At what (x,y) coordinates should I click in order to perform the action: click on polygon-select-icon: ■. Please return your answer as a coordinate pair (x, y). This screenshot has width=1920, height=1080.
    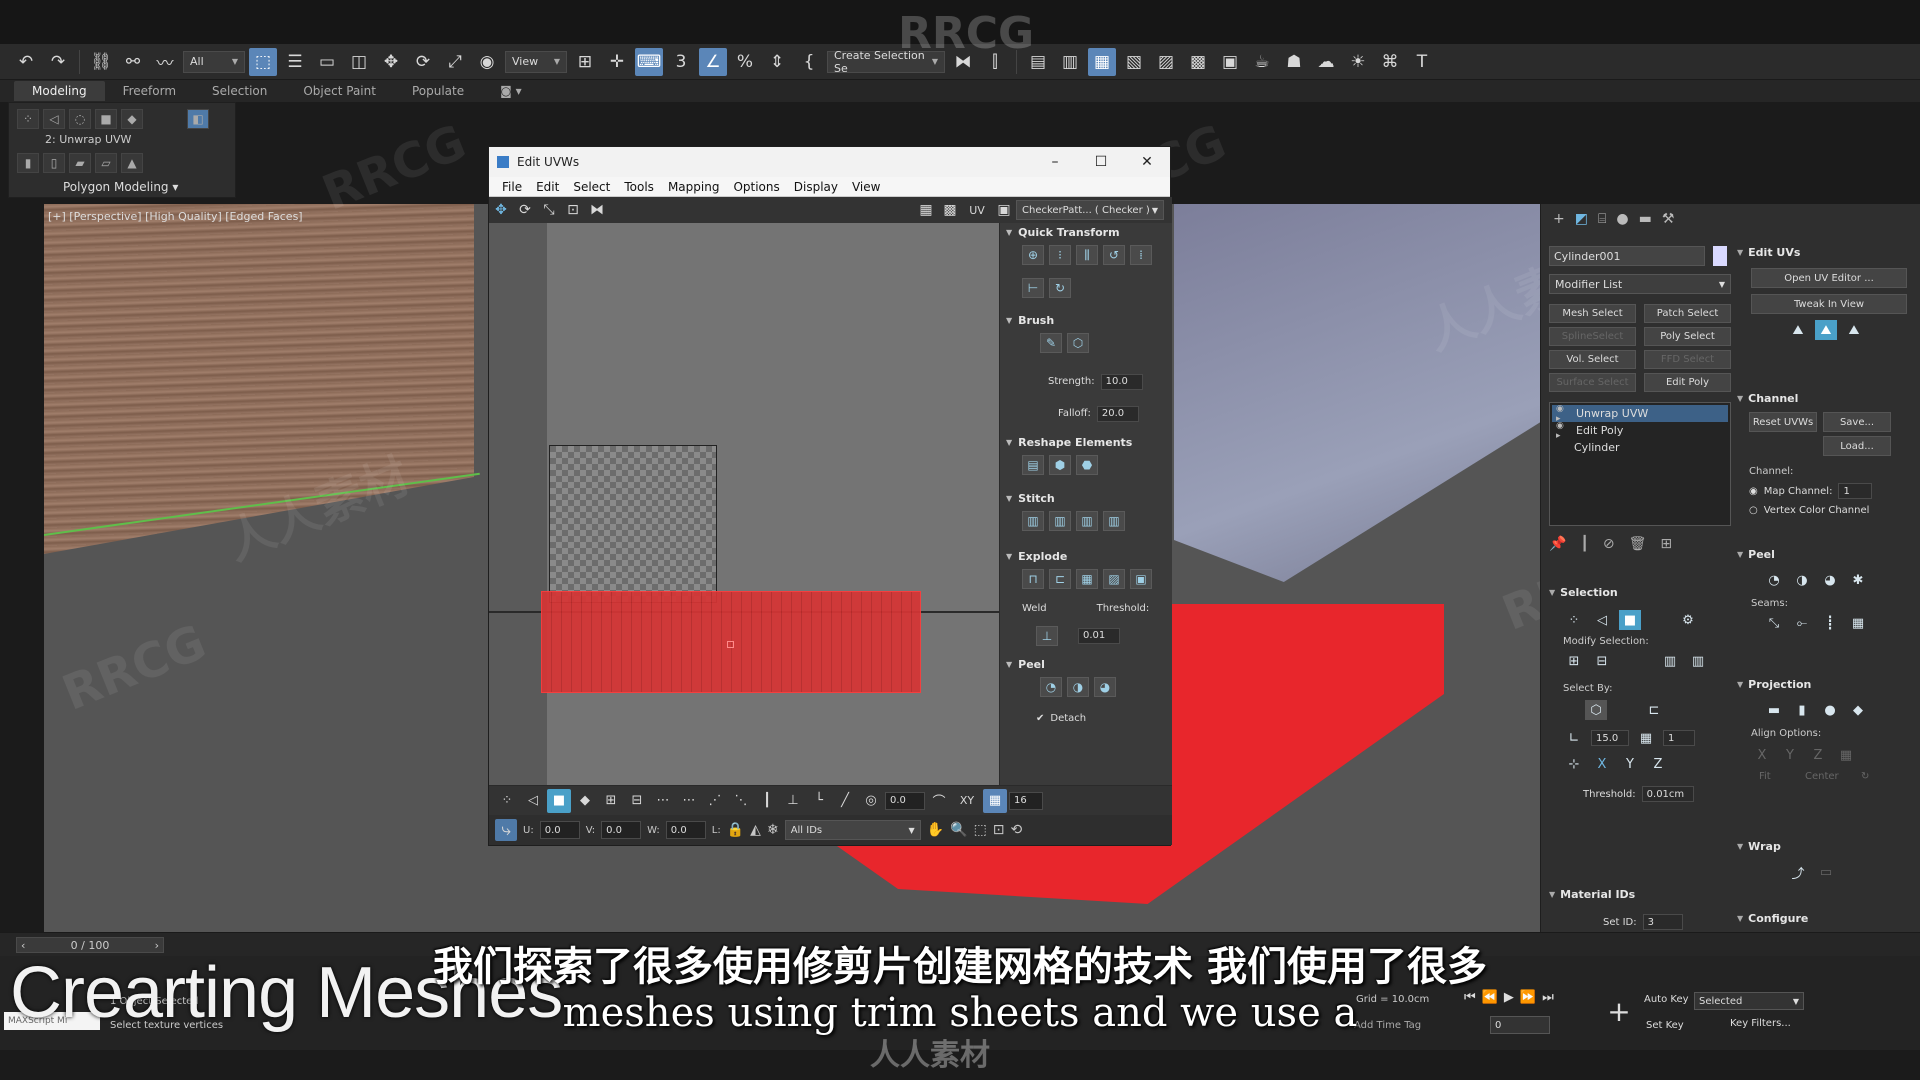
    Looking at the image, I should click on (559, 800).